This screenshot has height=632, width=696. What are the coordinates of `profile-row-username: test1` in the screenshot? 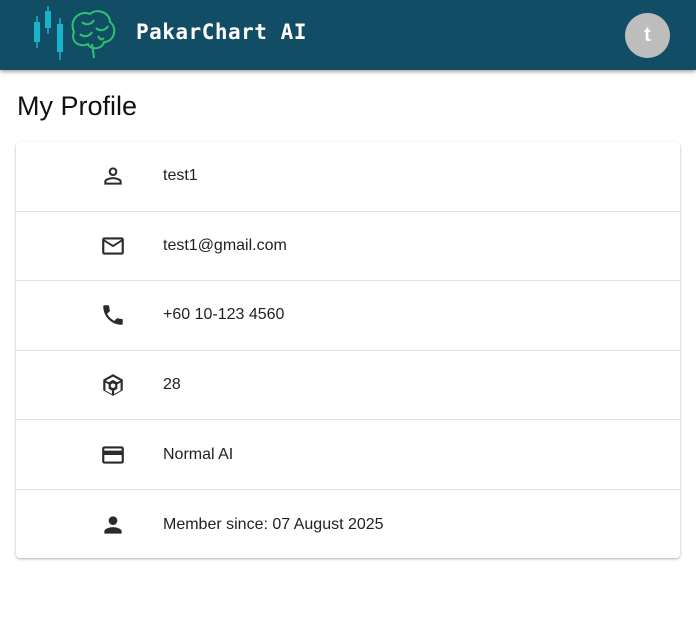 It's located at (348, 177).